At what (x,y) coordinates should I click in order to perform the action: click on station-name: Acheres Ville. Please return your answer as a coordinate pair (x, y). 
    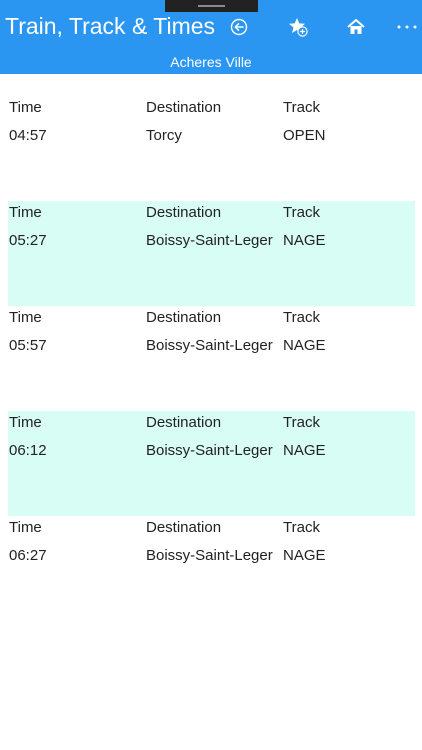
    Looking at the image, I should click on (211, 62).